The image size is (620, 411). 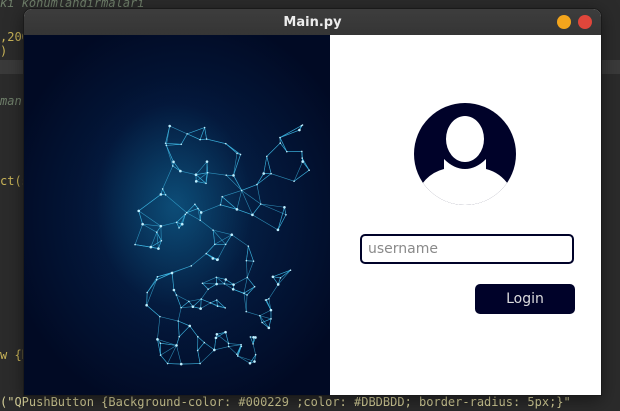 What do you see at coordinates (564, 22) in the screenshot?
I see `minimize-icon` at bounding box center [564, 22].